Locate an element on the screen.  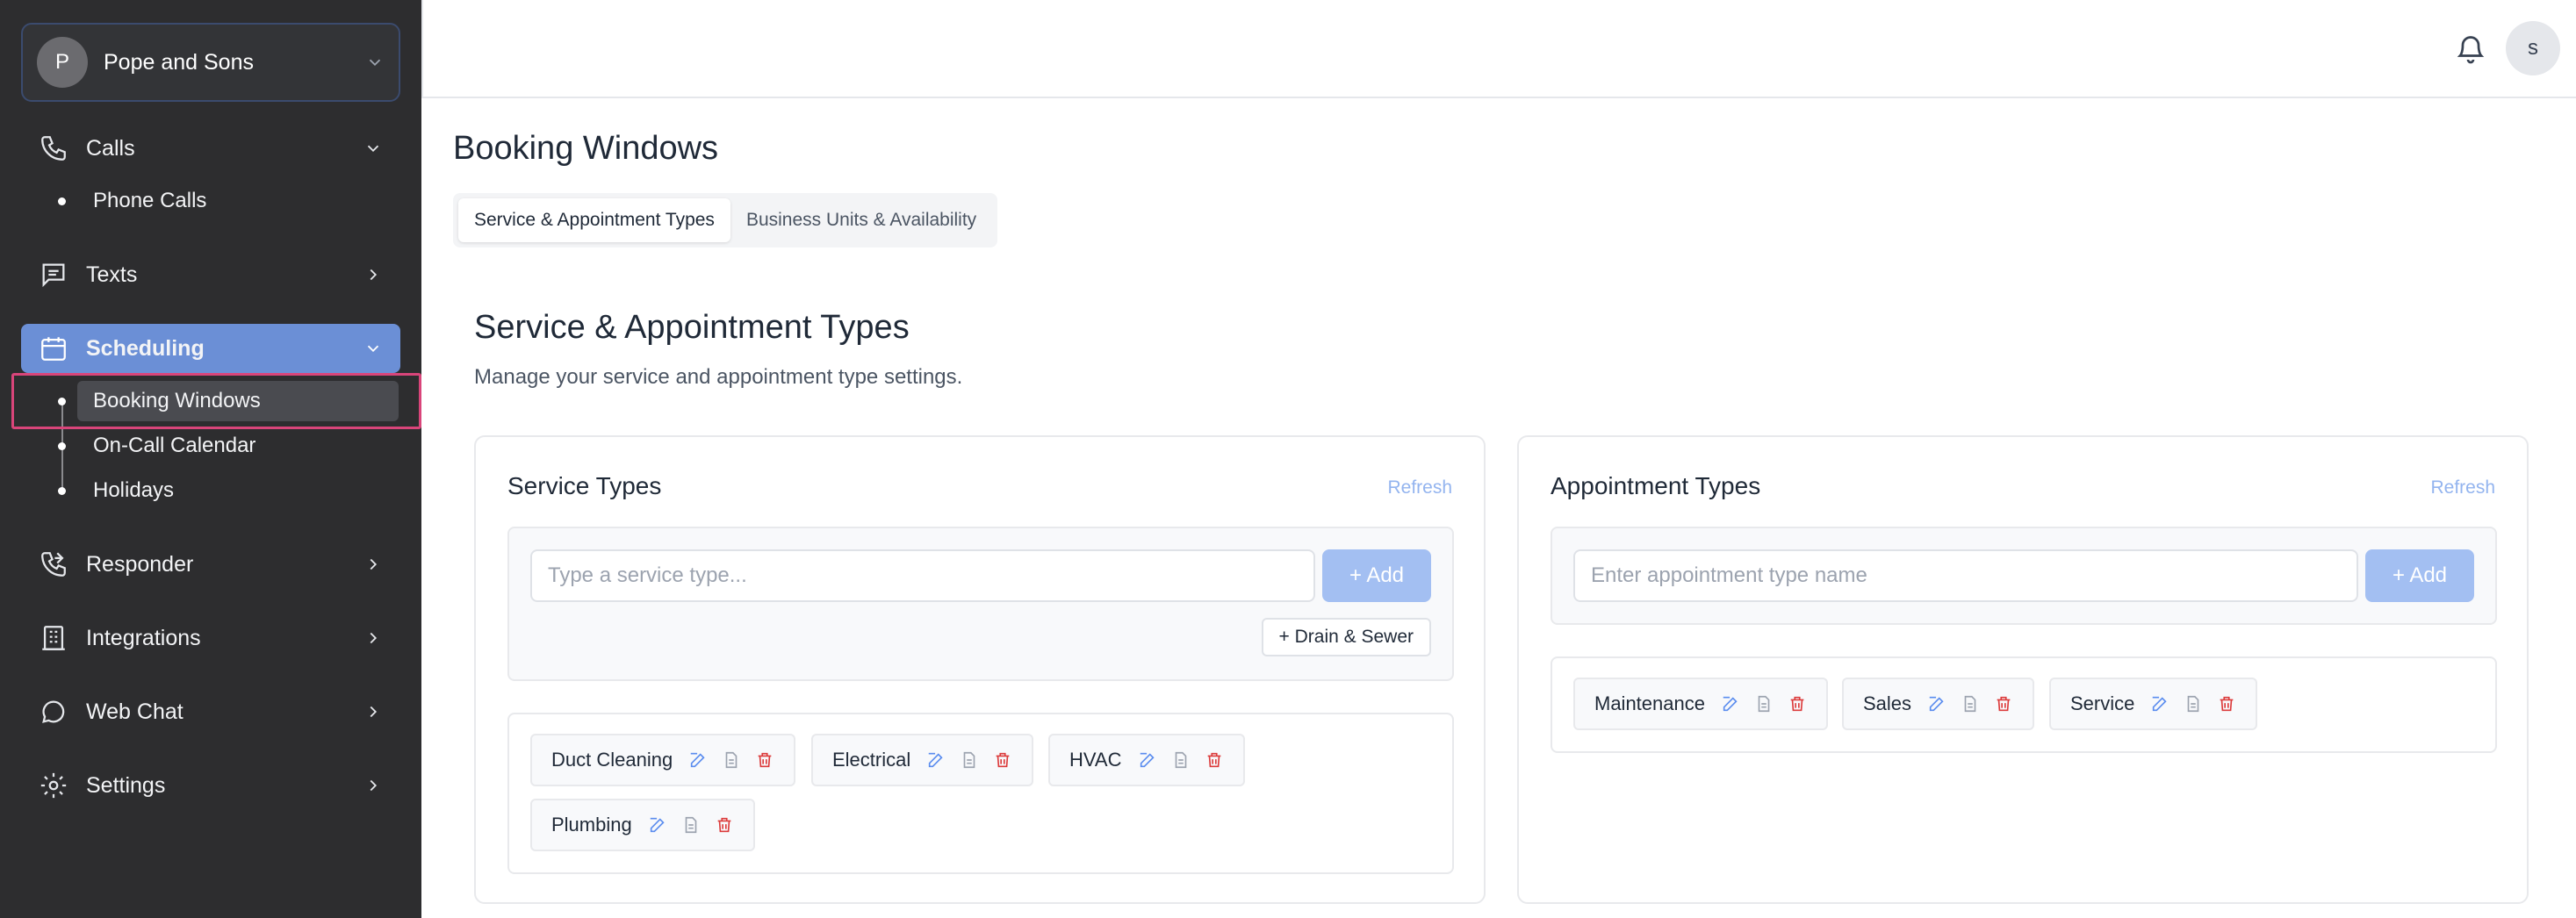
top-bar: s is located at coordinates (1498, 49).